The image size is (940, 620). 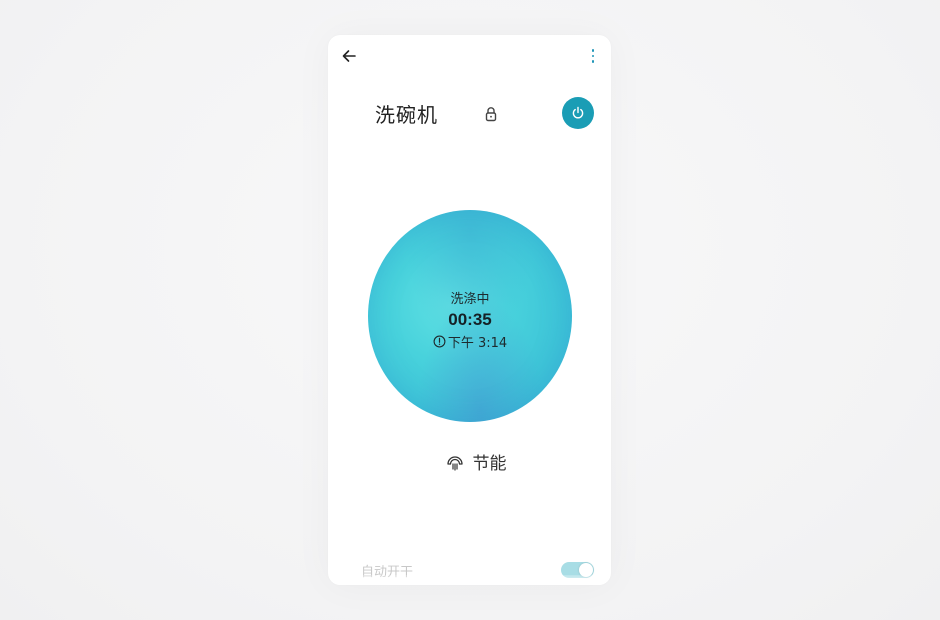 I want to click on more-vertical-icon, so click(x=593, y=50).